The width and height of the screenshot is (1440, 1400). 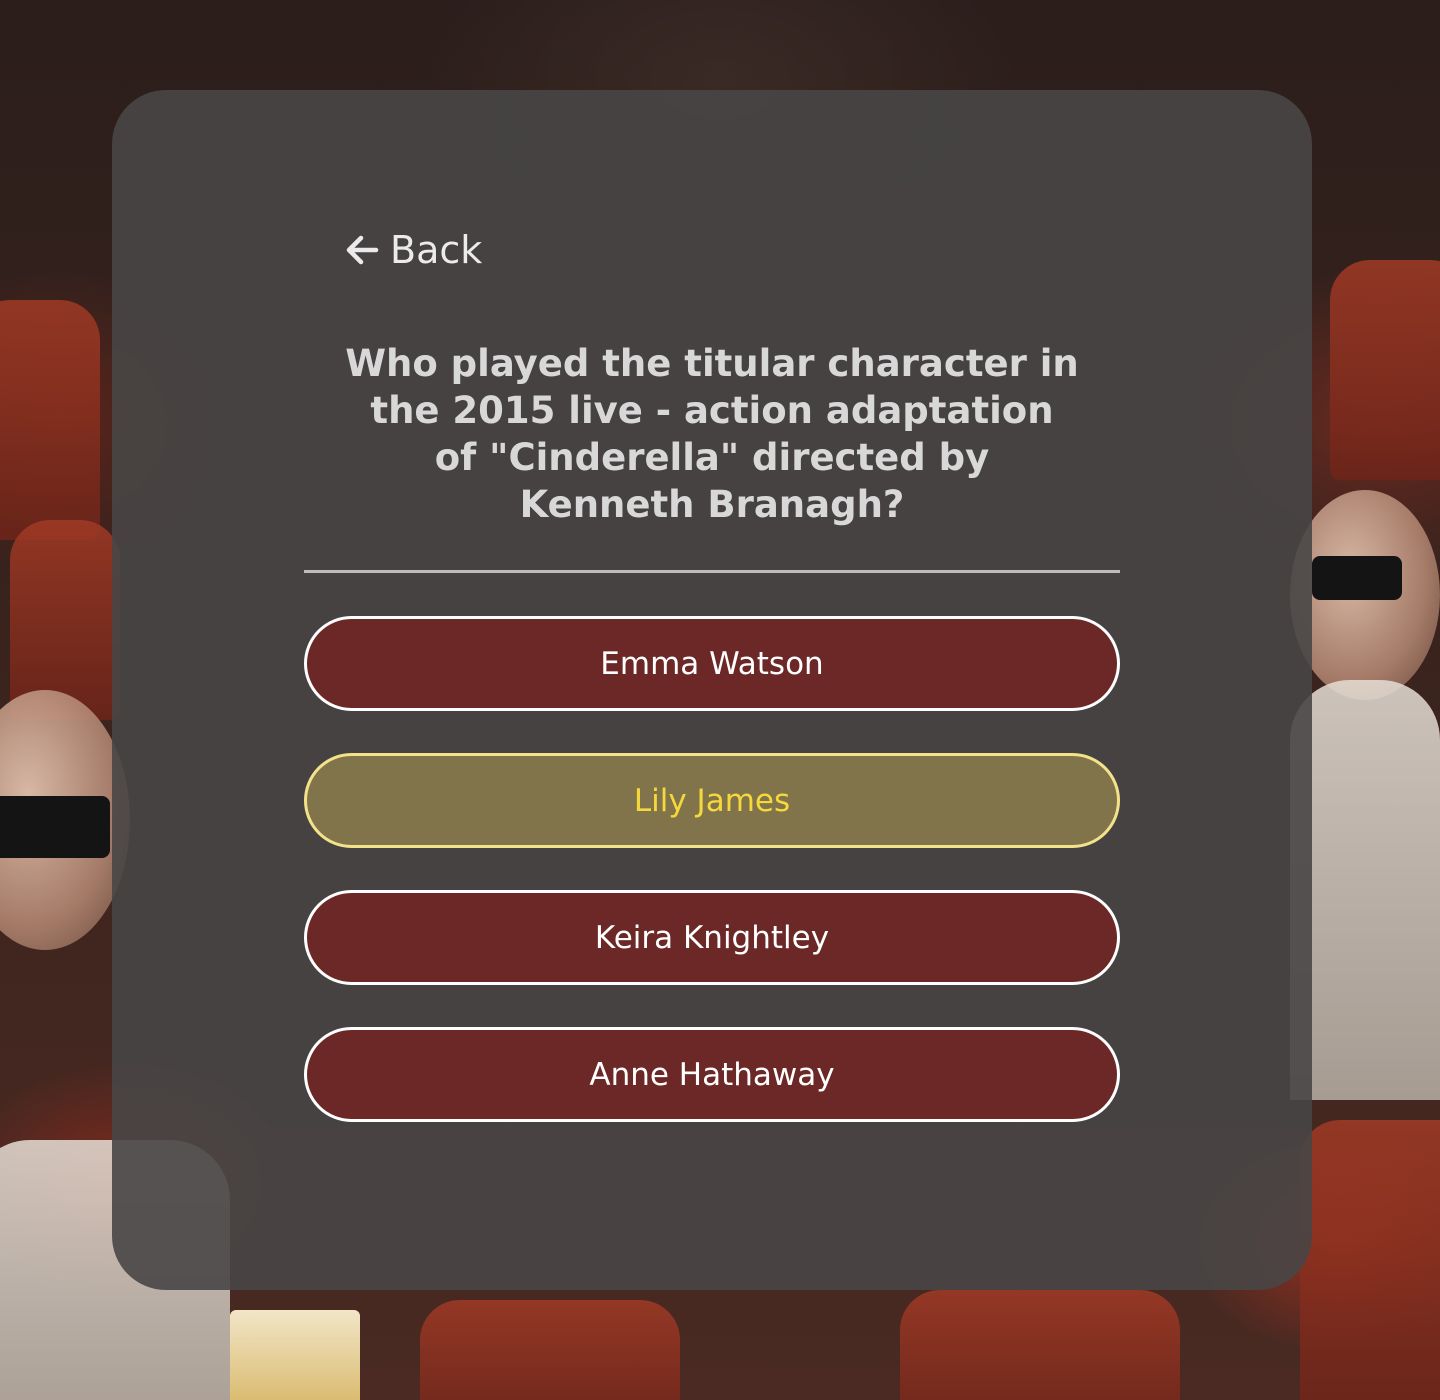 I want to click on answer-option-4: Anne Hathaway, so click(x=712, y=1074).